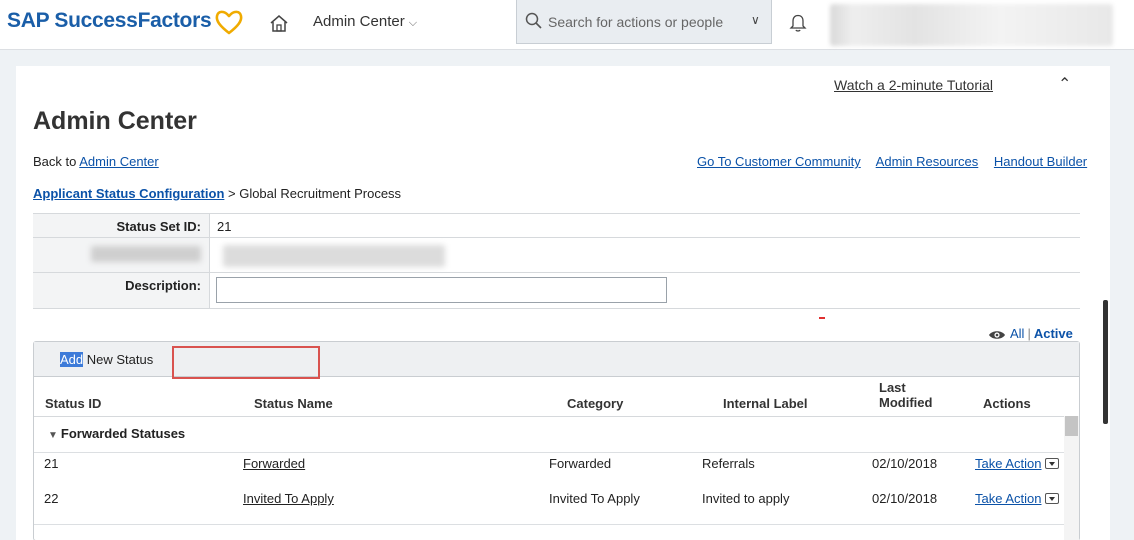  What do you see at coordinates (1071, 426) in the screenshot?
I see `scrollbar-thumb` at bounding box center [1071, 426].